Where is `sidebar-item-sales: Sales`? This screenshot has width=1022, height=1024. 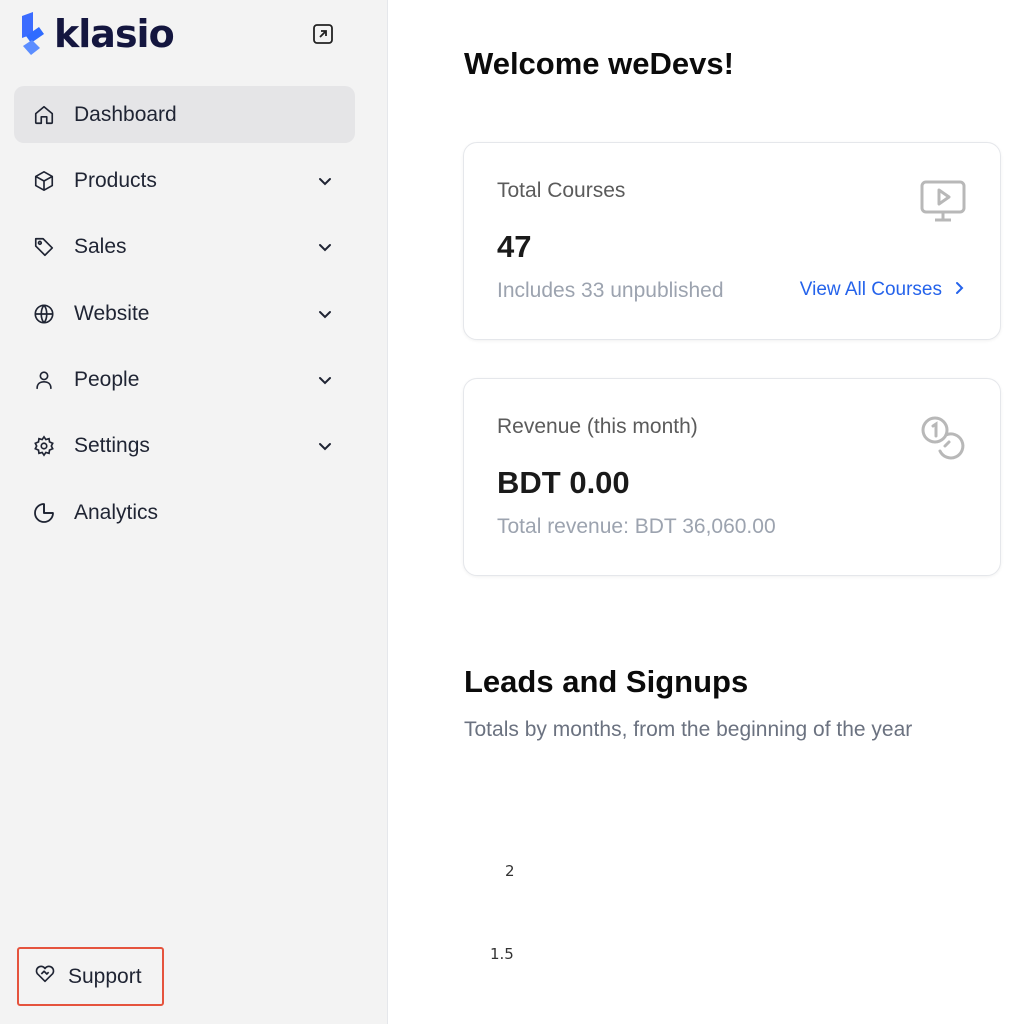
sidebar-item-sales: Sales is located at coordinates (184, 247).